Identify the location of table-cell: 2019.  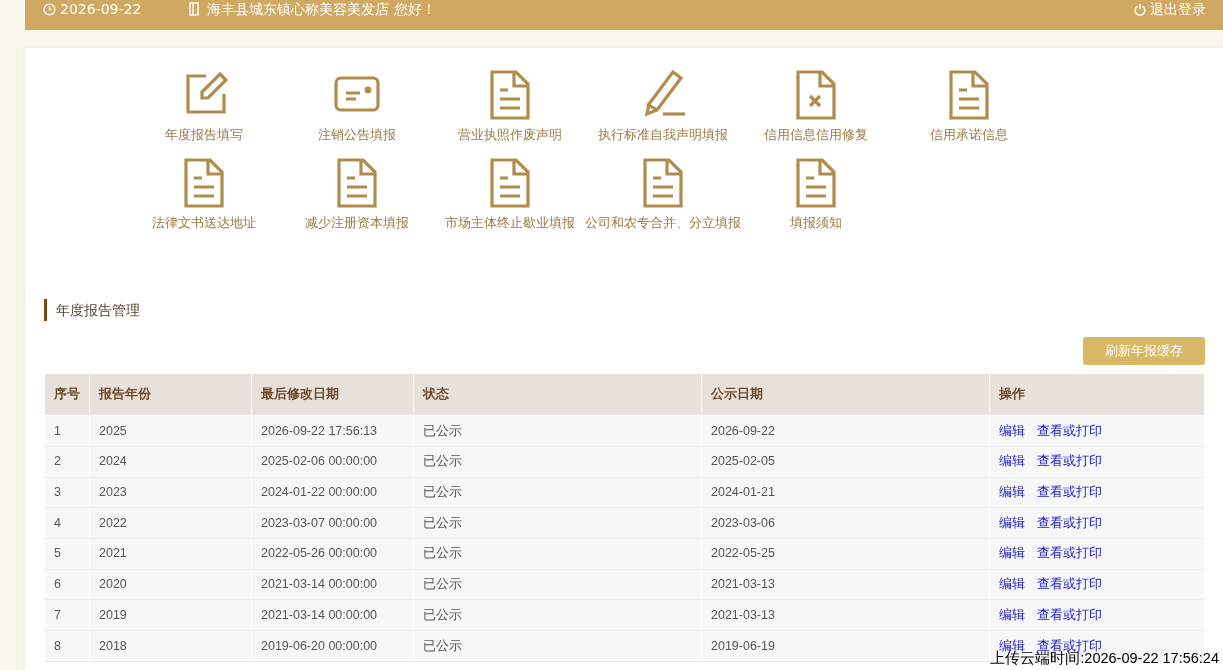
(170, 615).